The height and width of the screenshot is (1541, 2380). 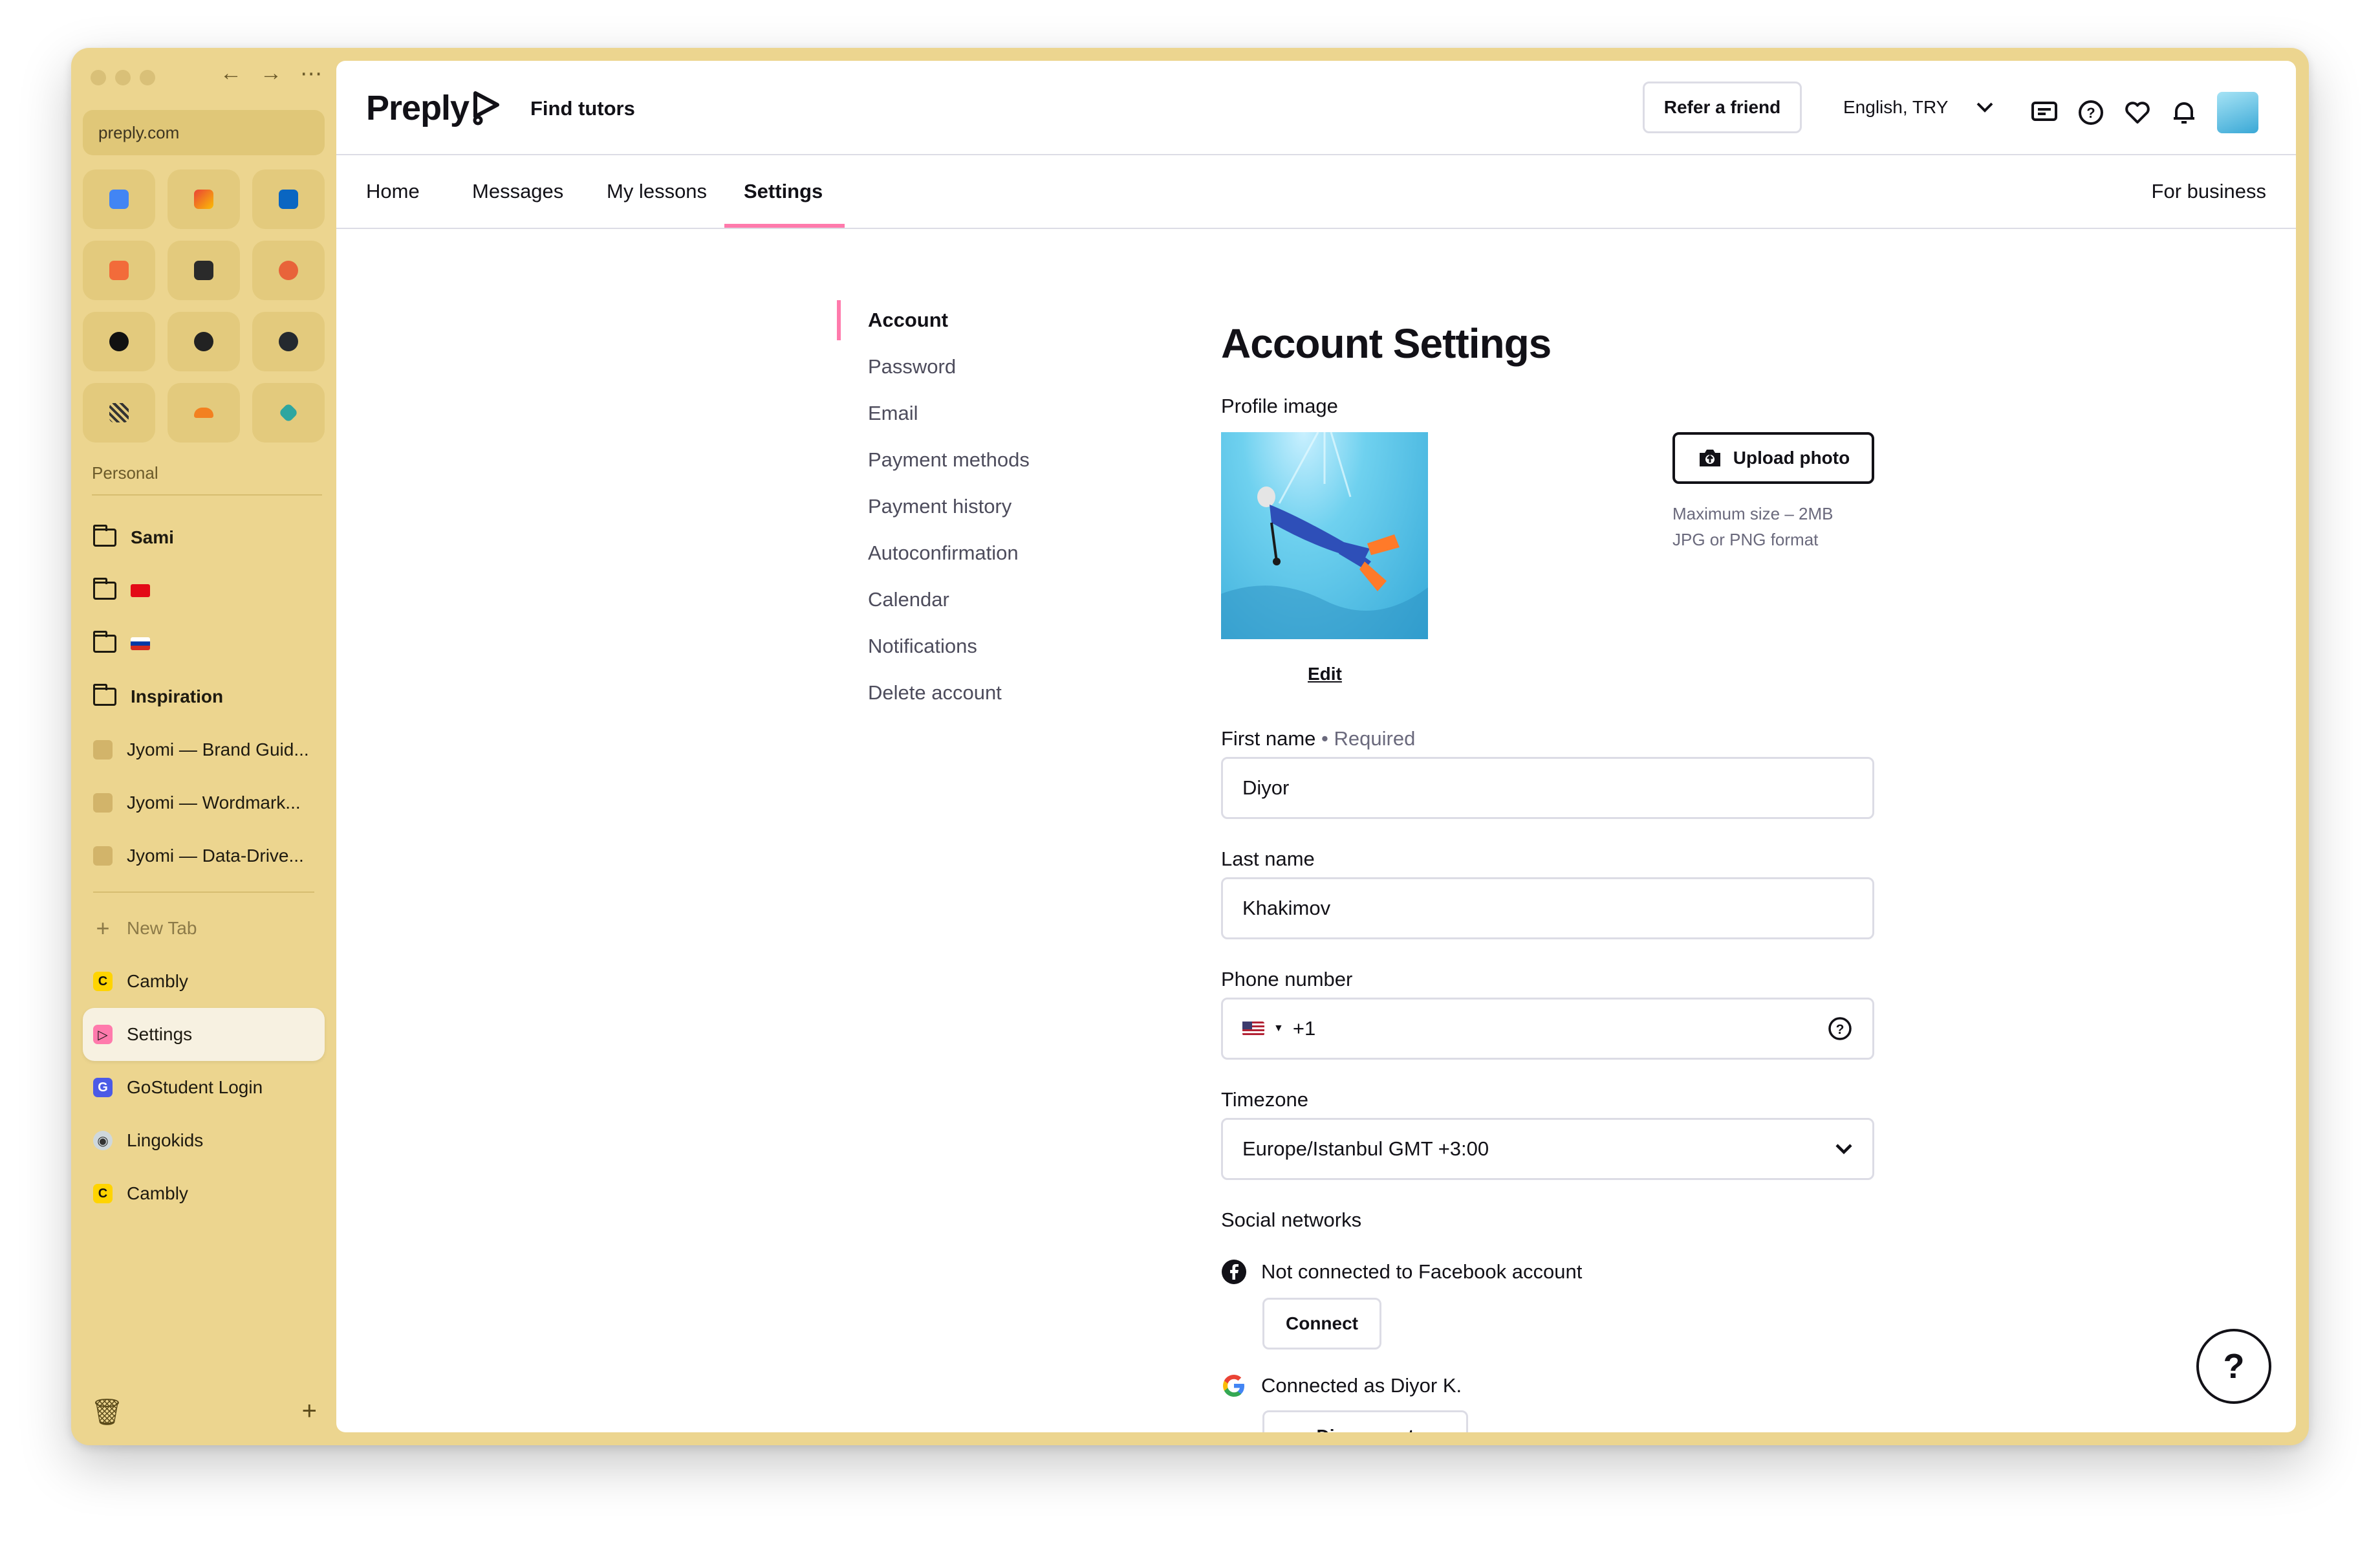 I want to click on window-controls, so click(x=123, y=77).